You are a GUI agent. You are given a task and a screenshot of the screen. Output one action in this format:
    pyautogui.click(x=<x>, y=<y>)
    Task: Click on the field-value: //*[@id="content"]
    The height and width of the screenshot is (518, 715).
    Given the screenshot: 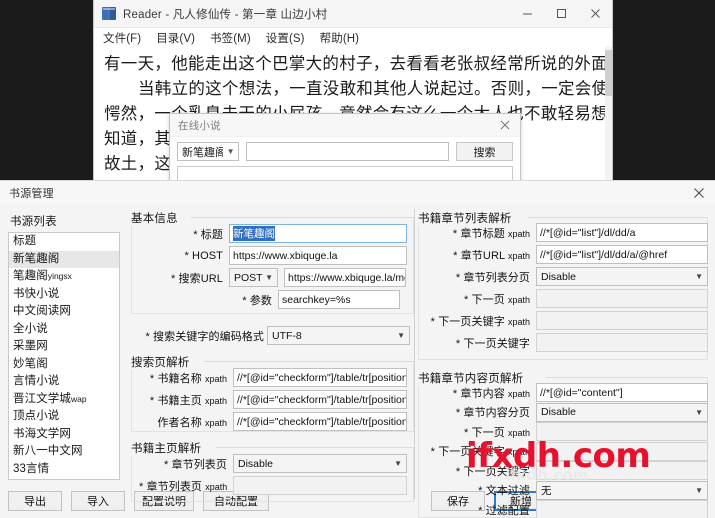 What is the action you would take?
    pyautogui.click(x=581, y=392)
    